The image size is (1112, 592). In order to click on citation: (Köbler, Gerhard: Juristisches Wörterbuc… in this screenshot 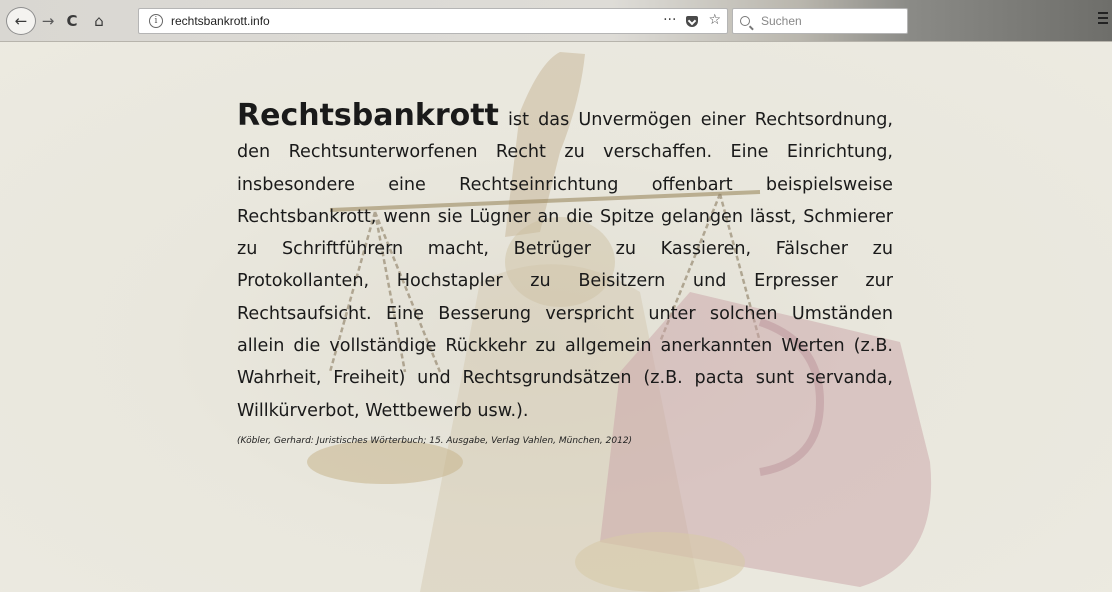, I will do `click(435, 440)`.